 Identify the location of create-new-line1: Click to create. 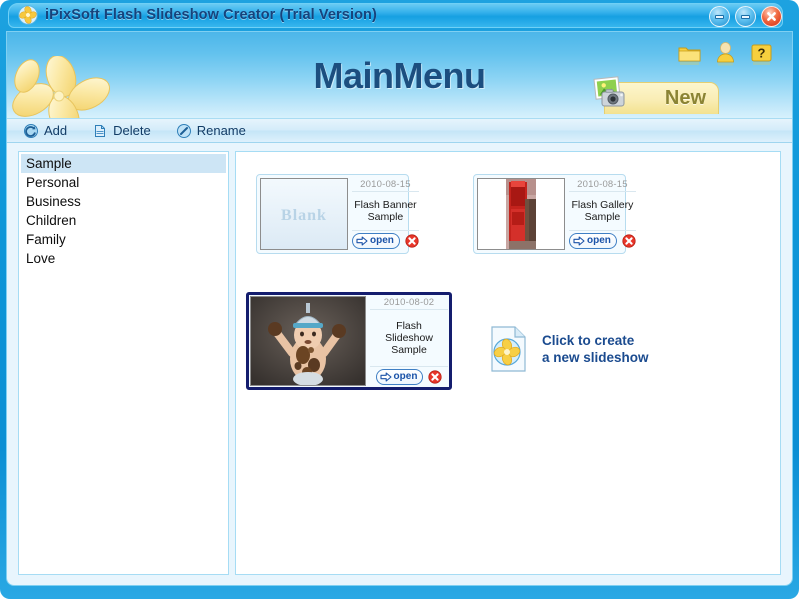
(588, 340).